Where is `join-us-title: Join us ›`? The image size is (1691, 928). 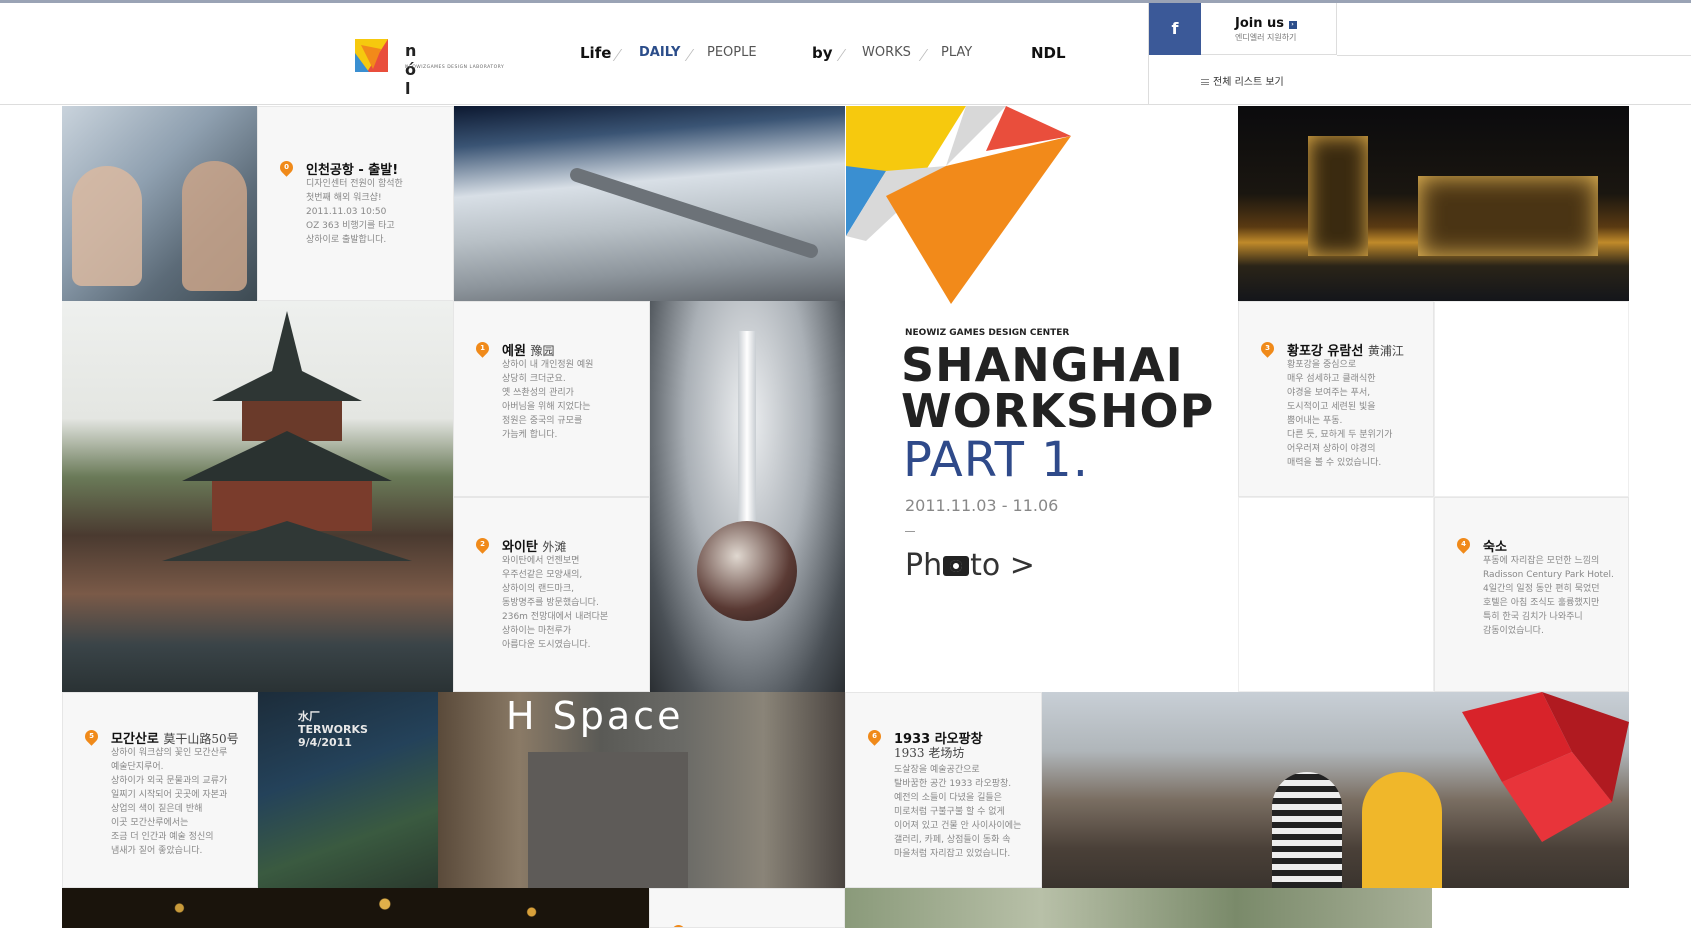
join-us-title: Join us › is located at coordinates (1266, 23).